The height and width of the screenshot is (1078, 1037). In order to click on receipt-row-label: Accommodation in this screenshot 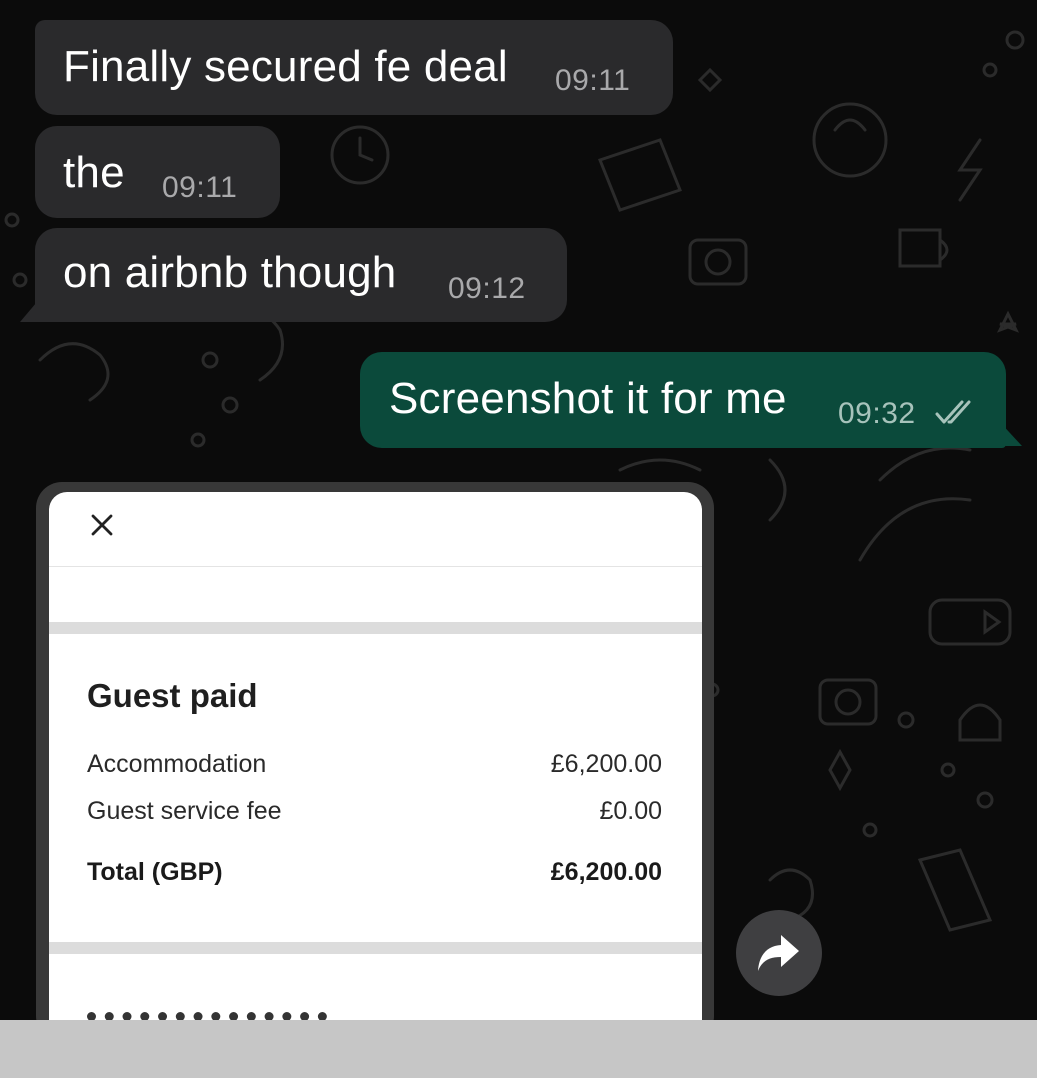, I will do `click(177, 764)`.